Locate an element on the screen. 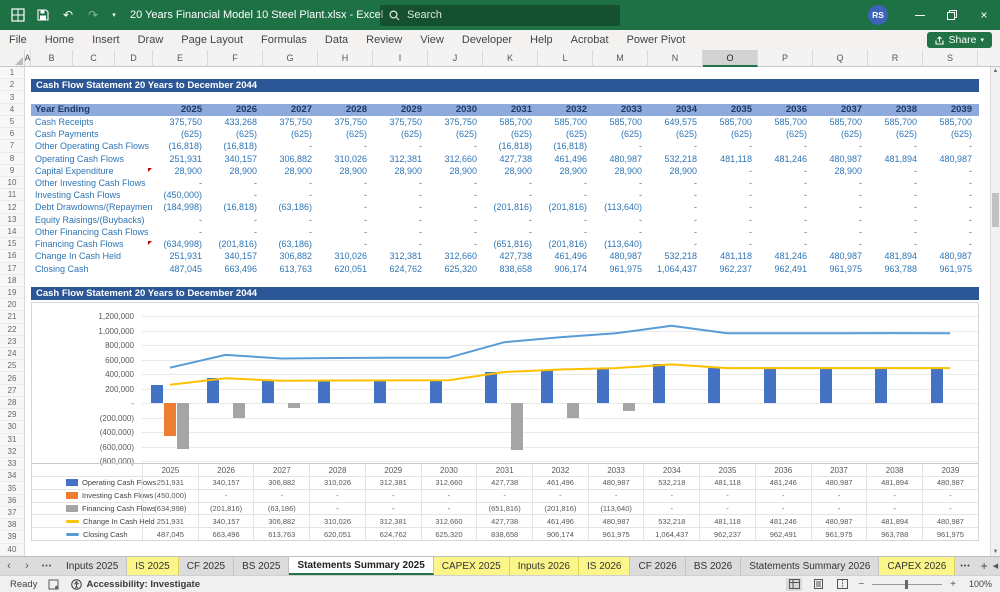 Image resolution: width=1000 pixels, height=592 pixels. row-header-3: 3 is located at coordinates (12, 97).